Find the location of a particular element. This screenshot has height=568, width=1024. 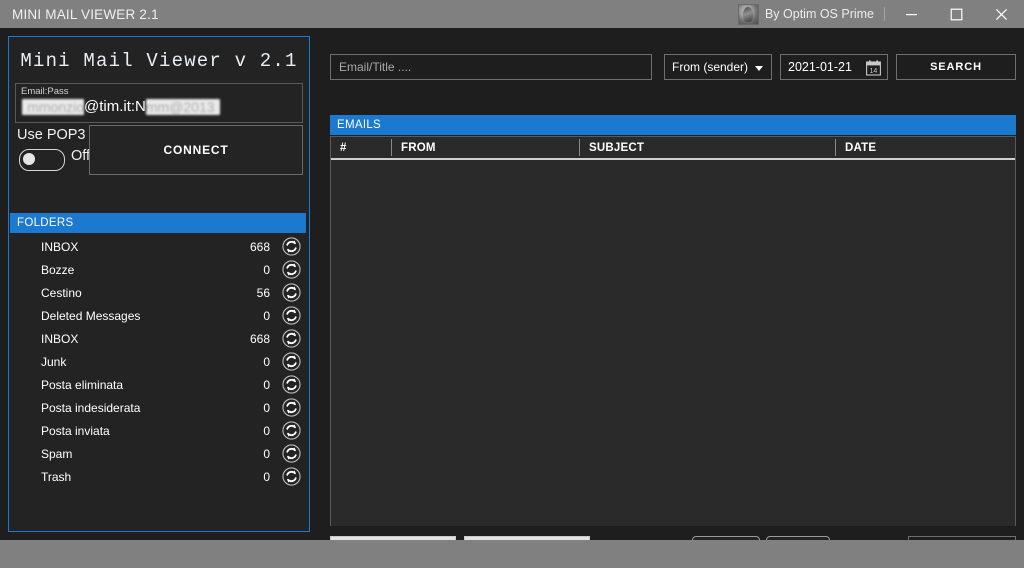

window-titlebar: MINI MAIL VIEWER 2.1 By Optim OS Prime is located at coordinates (512, 14).